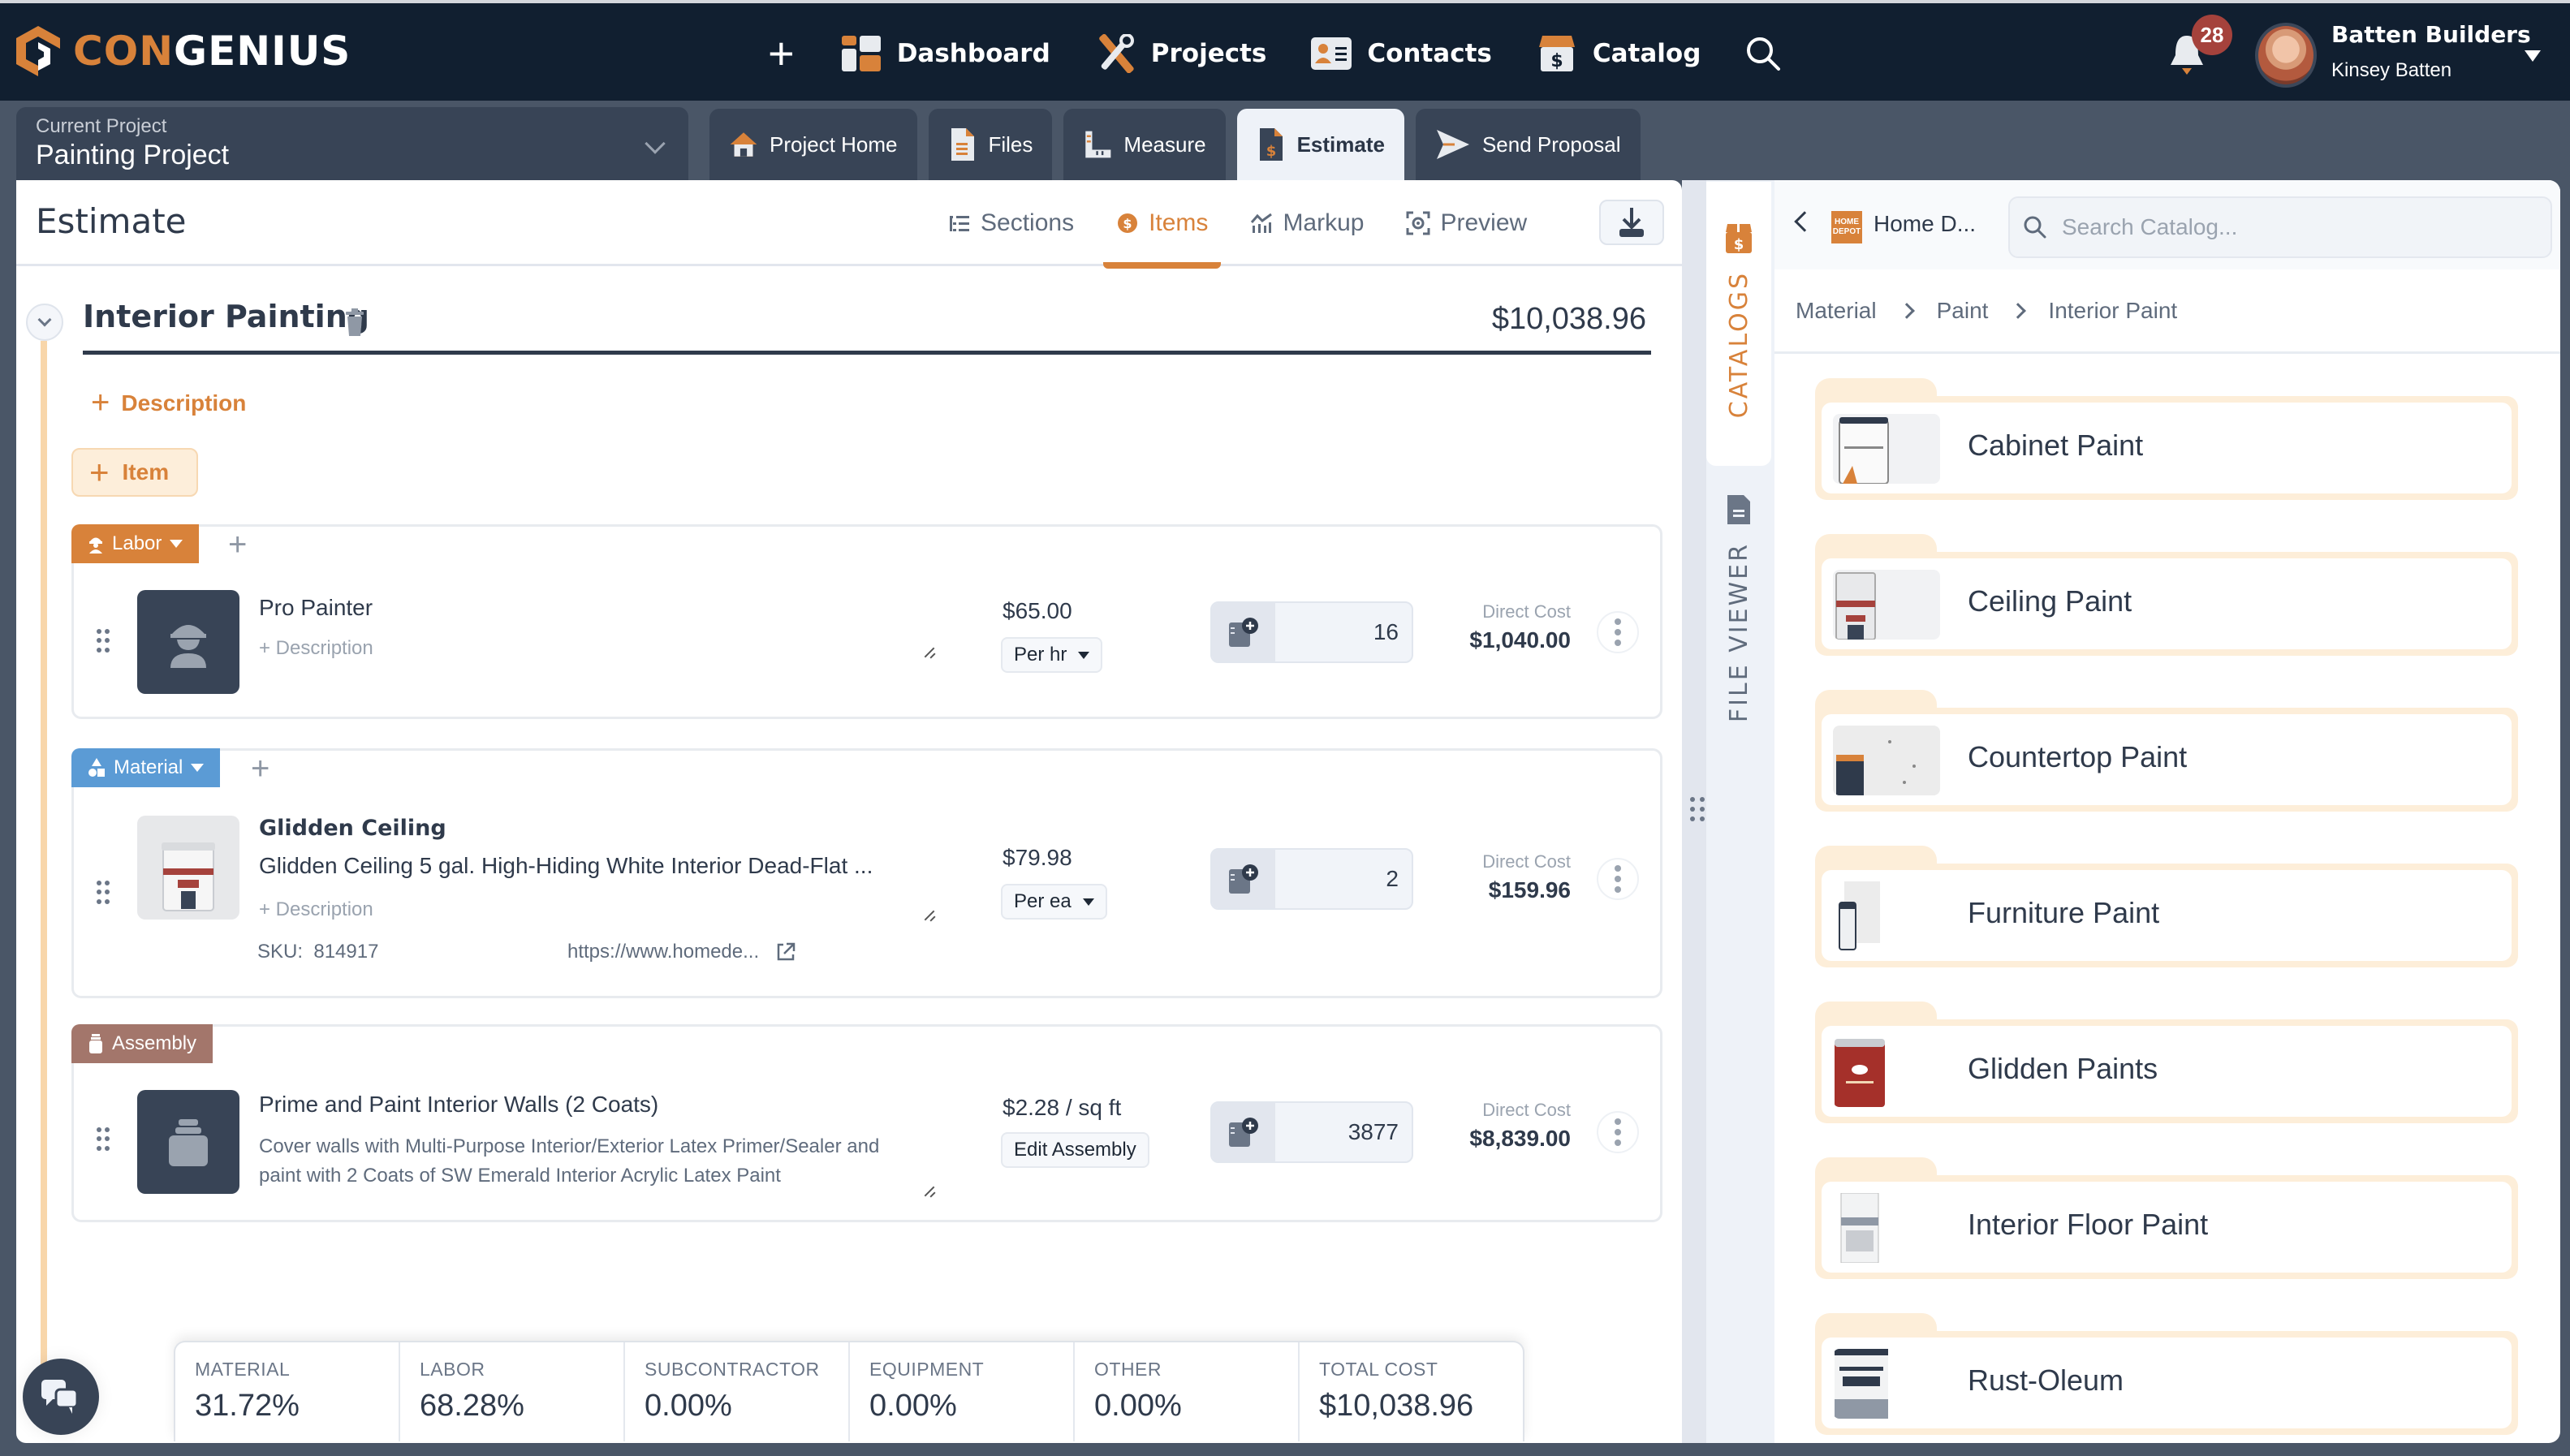 The image size is (2570, 1456). I want to click on create-new-button: +, so click(782, 54).